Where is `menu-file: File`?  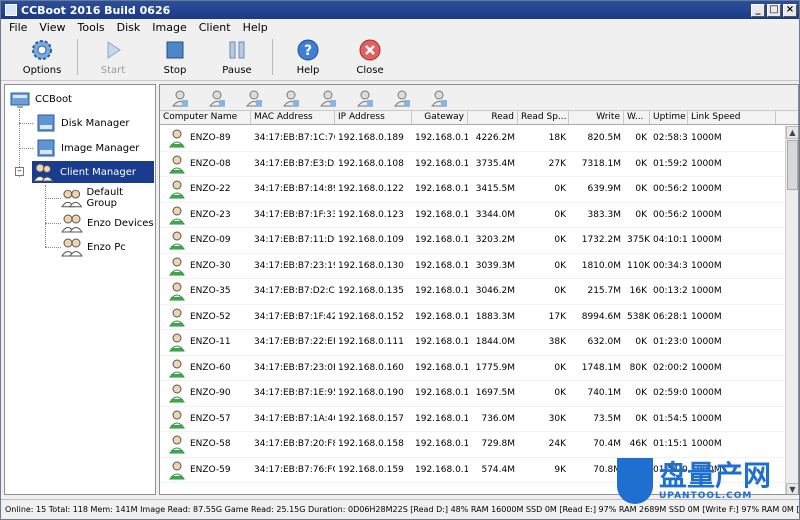 menu-file: File is located at coordinates (18, 27).